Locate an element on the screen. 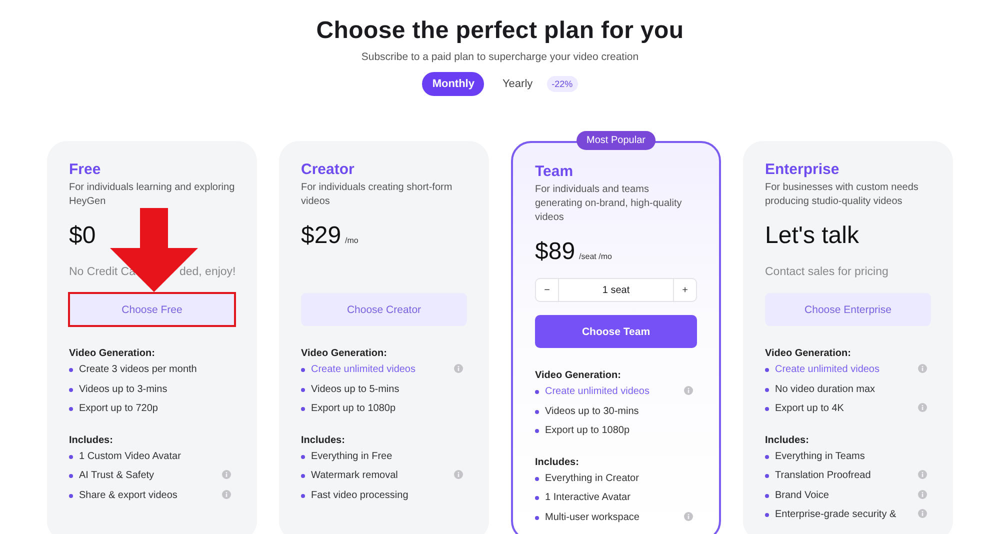  page-subtitle: Subscribe to a paid plan to supercharge your video creation is located at coordinates (500, 57).